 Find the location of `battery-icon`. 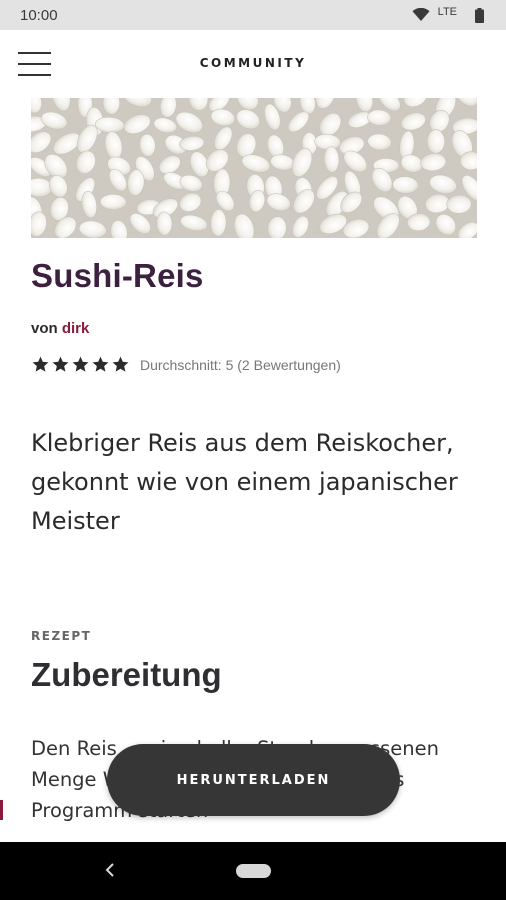

battery-icon is located at coordinates (479, 15).